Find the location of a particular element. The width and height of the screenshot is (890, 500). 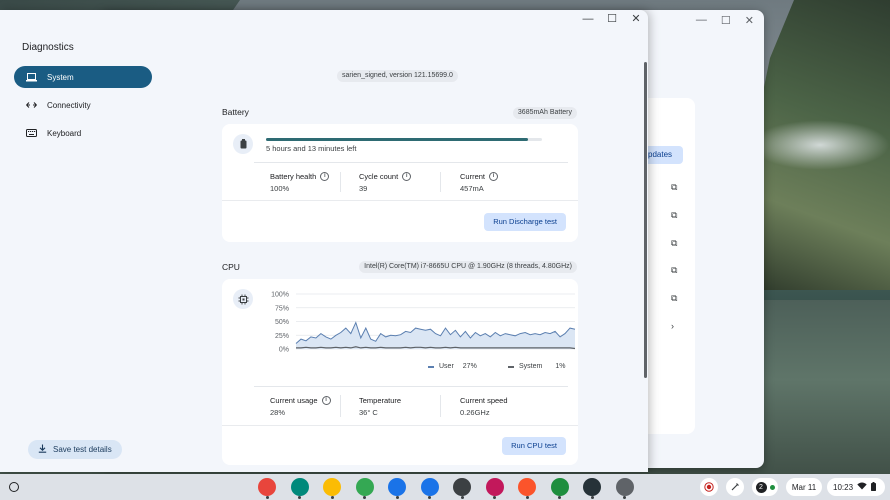

updates-button: pdates is located at coordinates (665, 155).